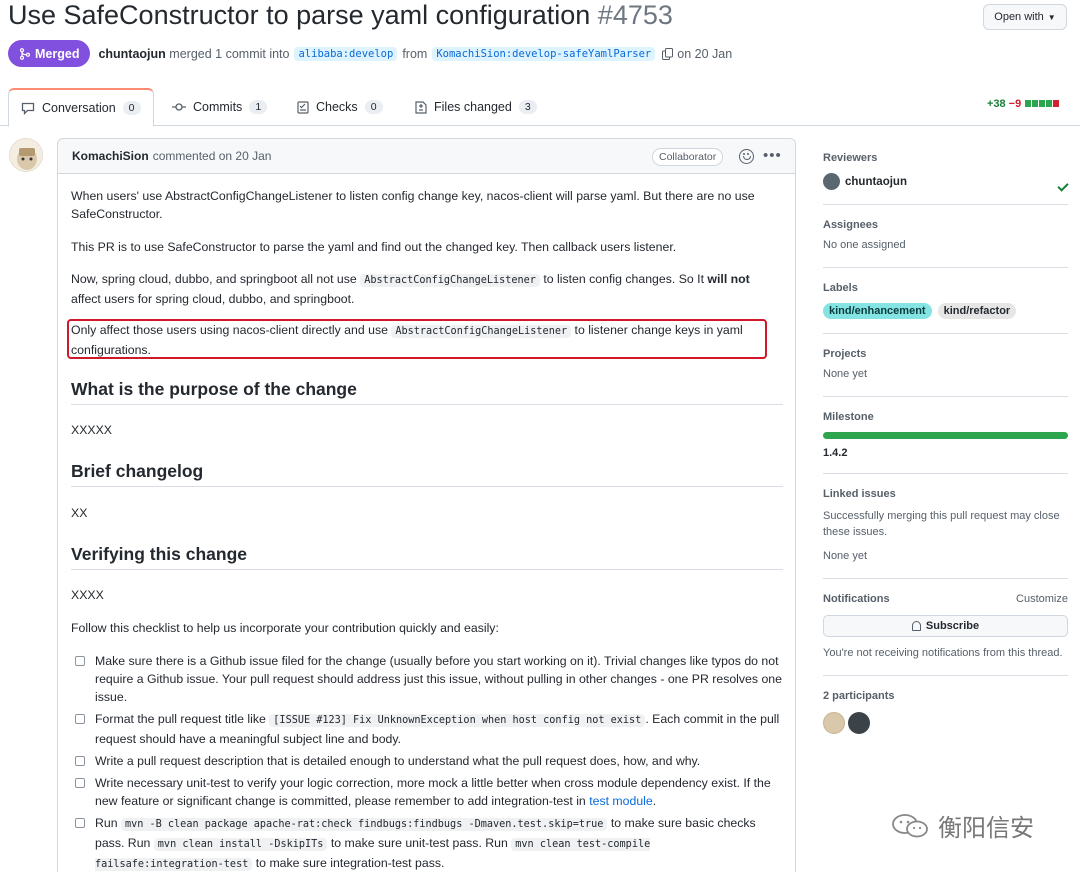 This screenshot has width=1080, height=872. Describe the element at coordinates (945, 288) in the screenshot. I see `labels-title: Labels` at that location.